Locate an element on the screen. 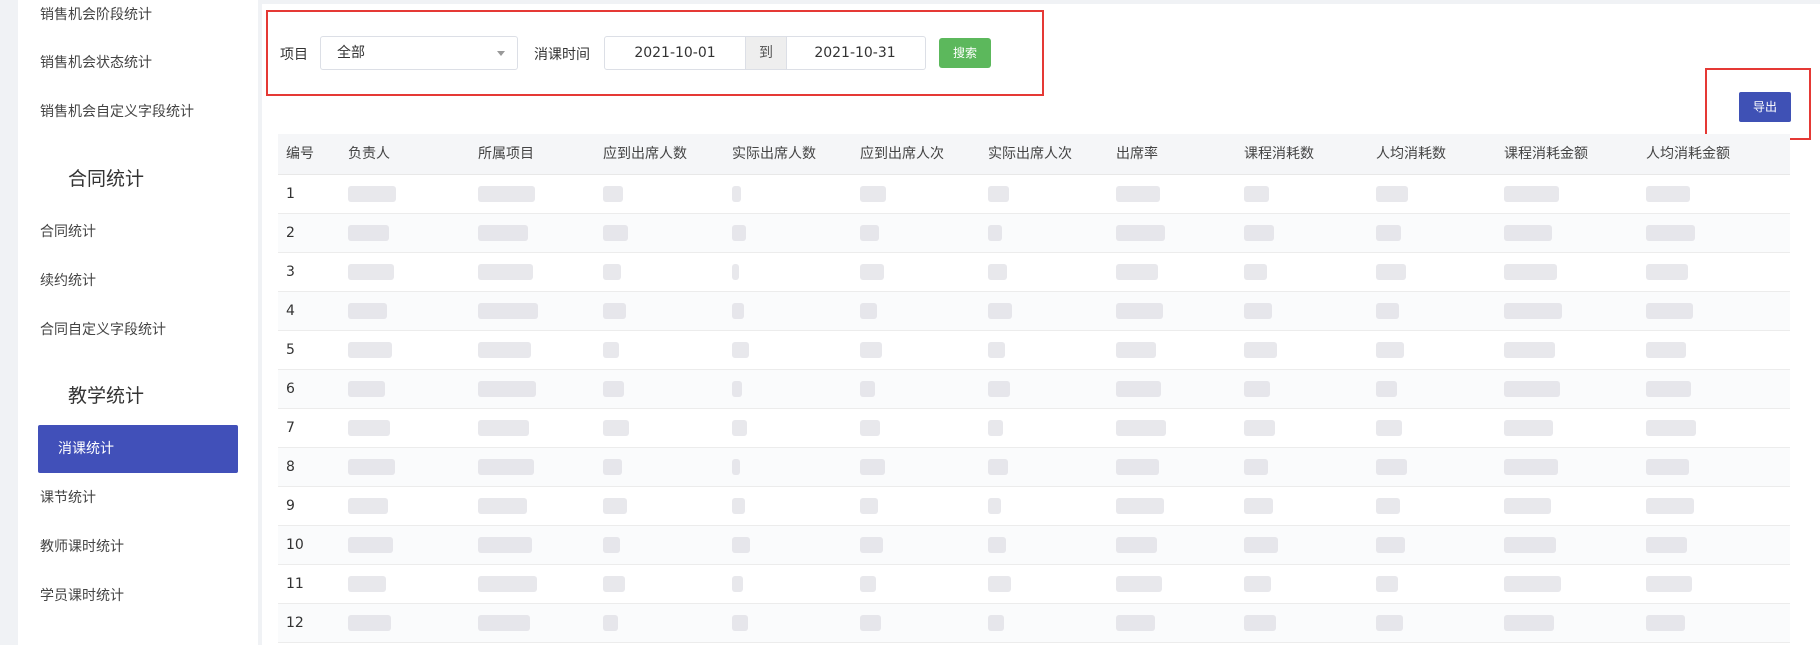 This screenshot has height=645, width=1820. table-row: 11 is located at coordinates (1034, 584).